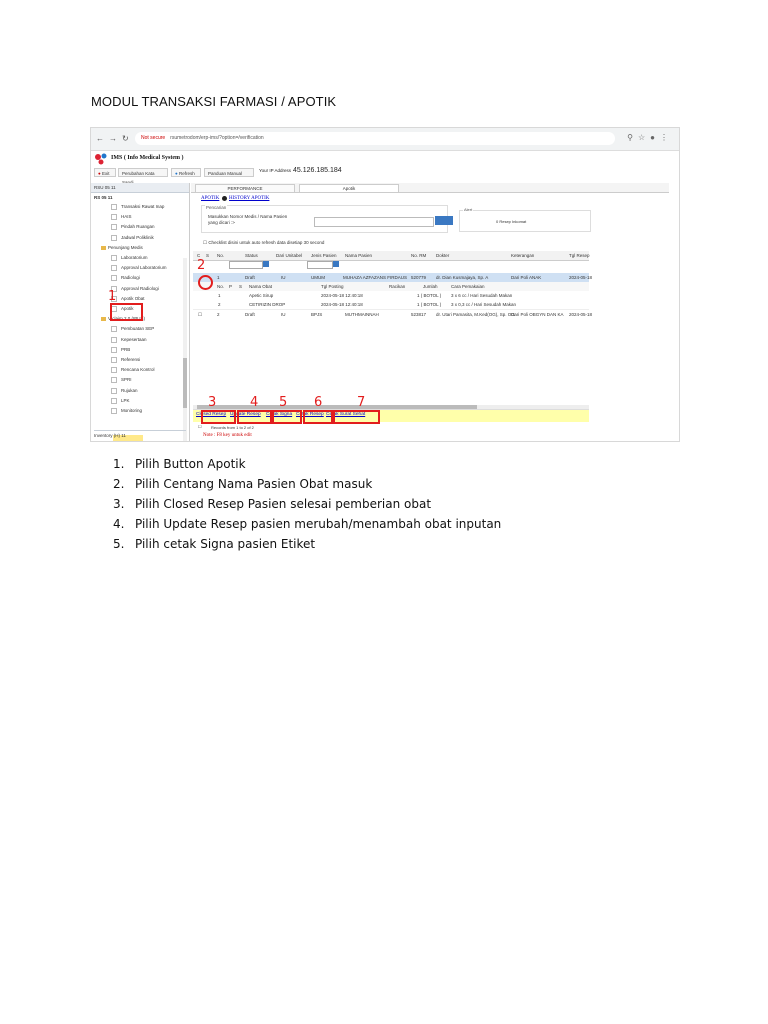 The image size is (768, 1024). Describe the element at coordinates (201, 265) in the screenshot. I see `marker-number-2: 2` at that location.